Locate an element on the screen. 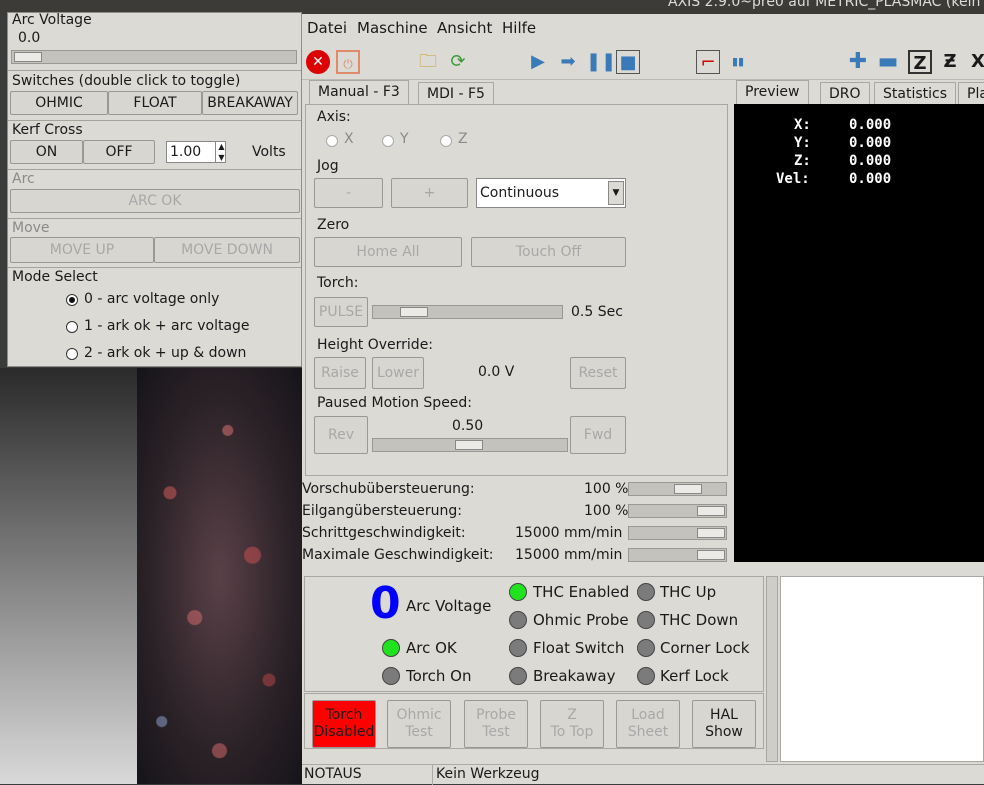  menu-ansicht: Ansicht is located at coordinates (464, 28).